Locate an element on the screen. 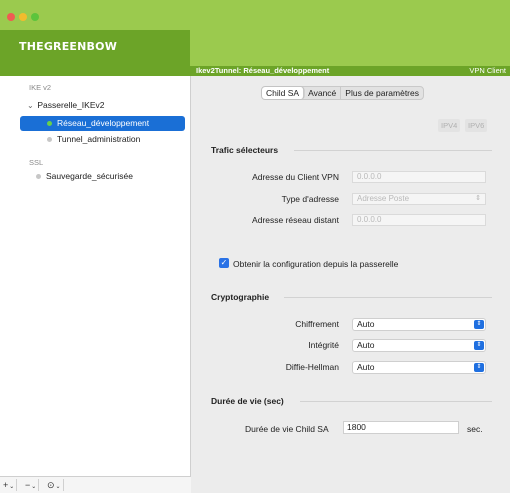 Image resolution: width=510 pixels, height=493 pixels. integrity-select: Auto ⇕ is located at coordinates (419, 345).